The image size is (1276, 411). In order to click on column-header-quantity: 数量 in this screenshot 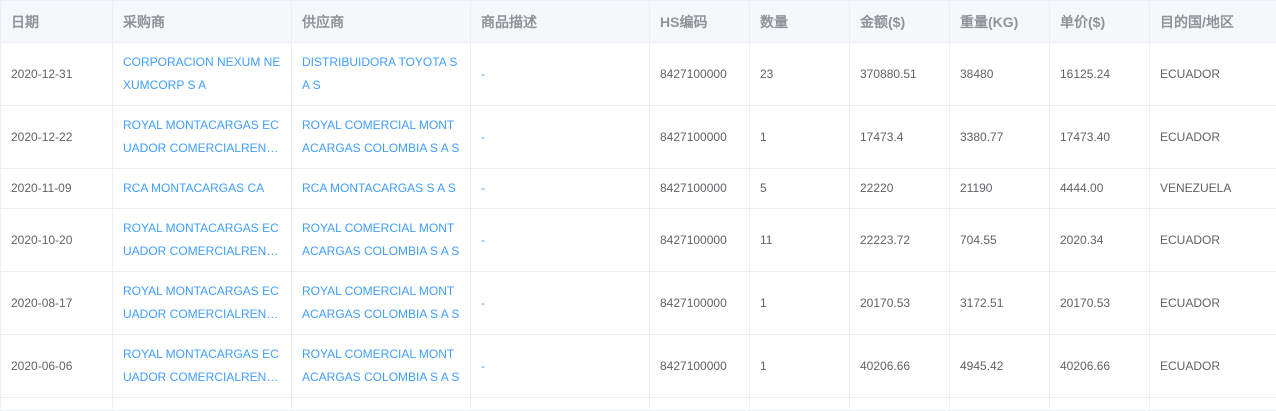, I will do `click(800, 22)`.